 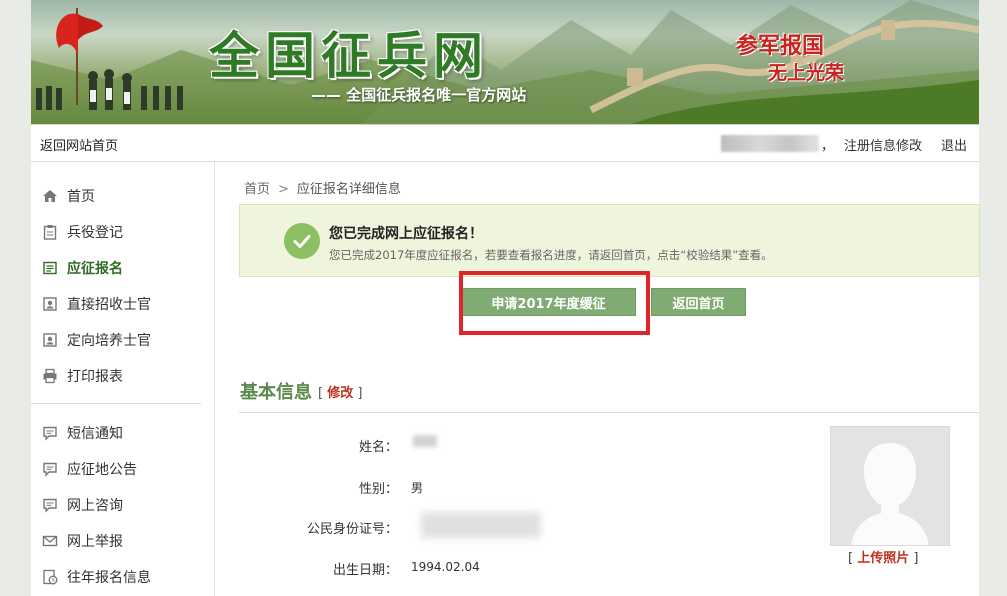 I want to click on section-title-basic-info: 基本信息, so click(x=276, y=392).